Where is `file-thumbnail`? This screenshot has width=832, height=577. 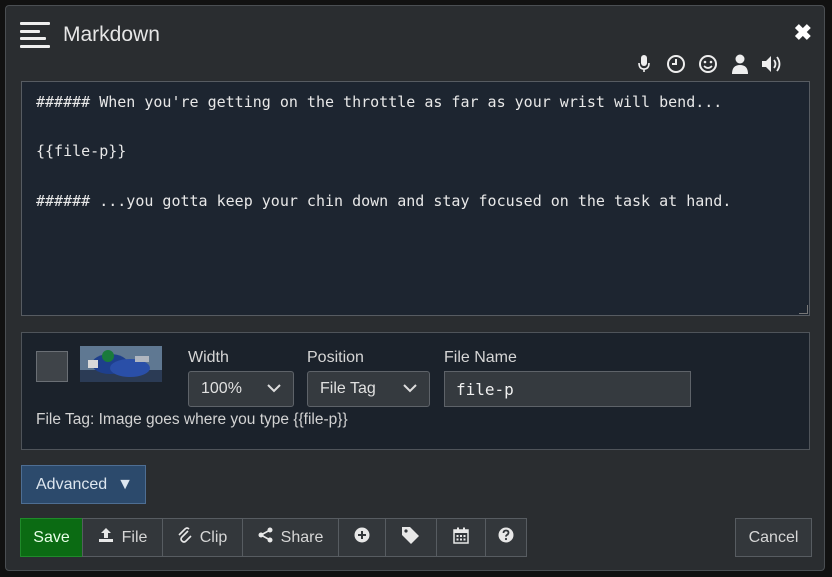
file-thumbnail is located at coordinates (121, 364).